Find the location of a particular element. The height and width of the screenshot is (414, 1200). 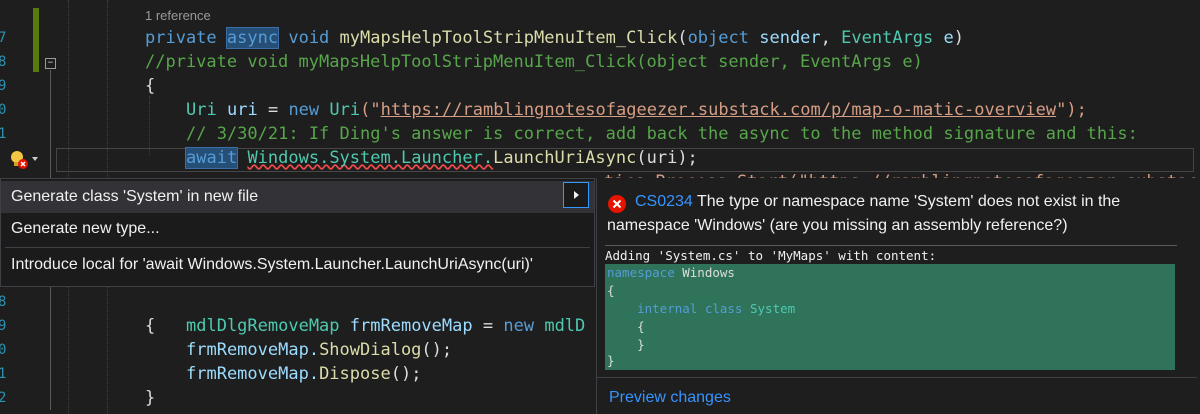

keyword: internal class is located at coordinates (675, 308).